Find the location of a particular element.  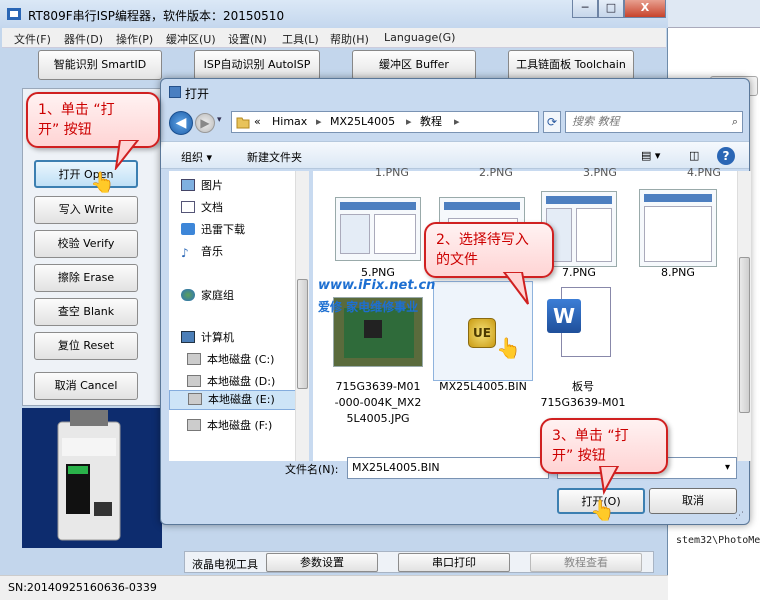

music-icon: ♪ is located at coordinates (185, 253).